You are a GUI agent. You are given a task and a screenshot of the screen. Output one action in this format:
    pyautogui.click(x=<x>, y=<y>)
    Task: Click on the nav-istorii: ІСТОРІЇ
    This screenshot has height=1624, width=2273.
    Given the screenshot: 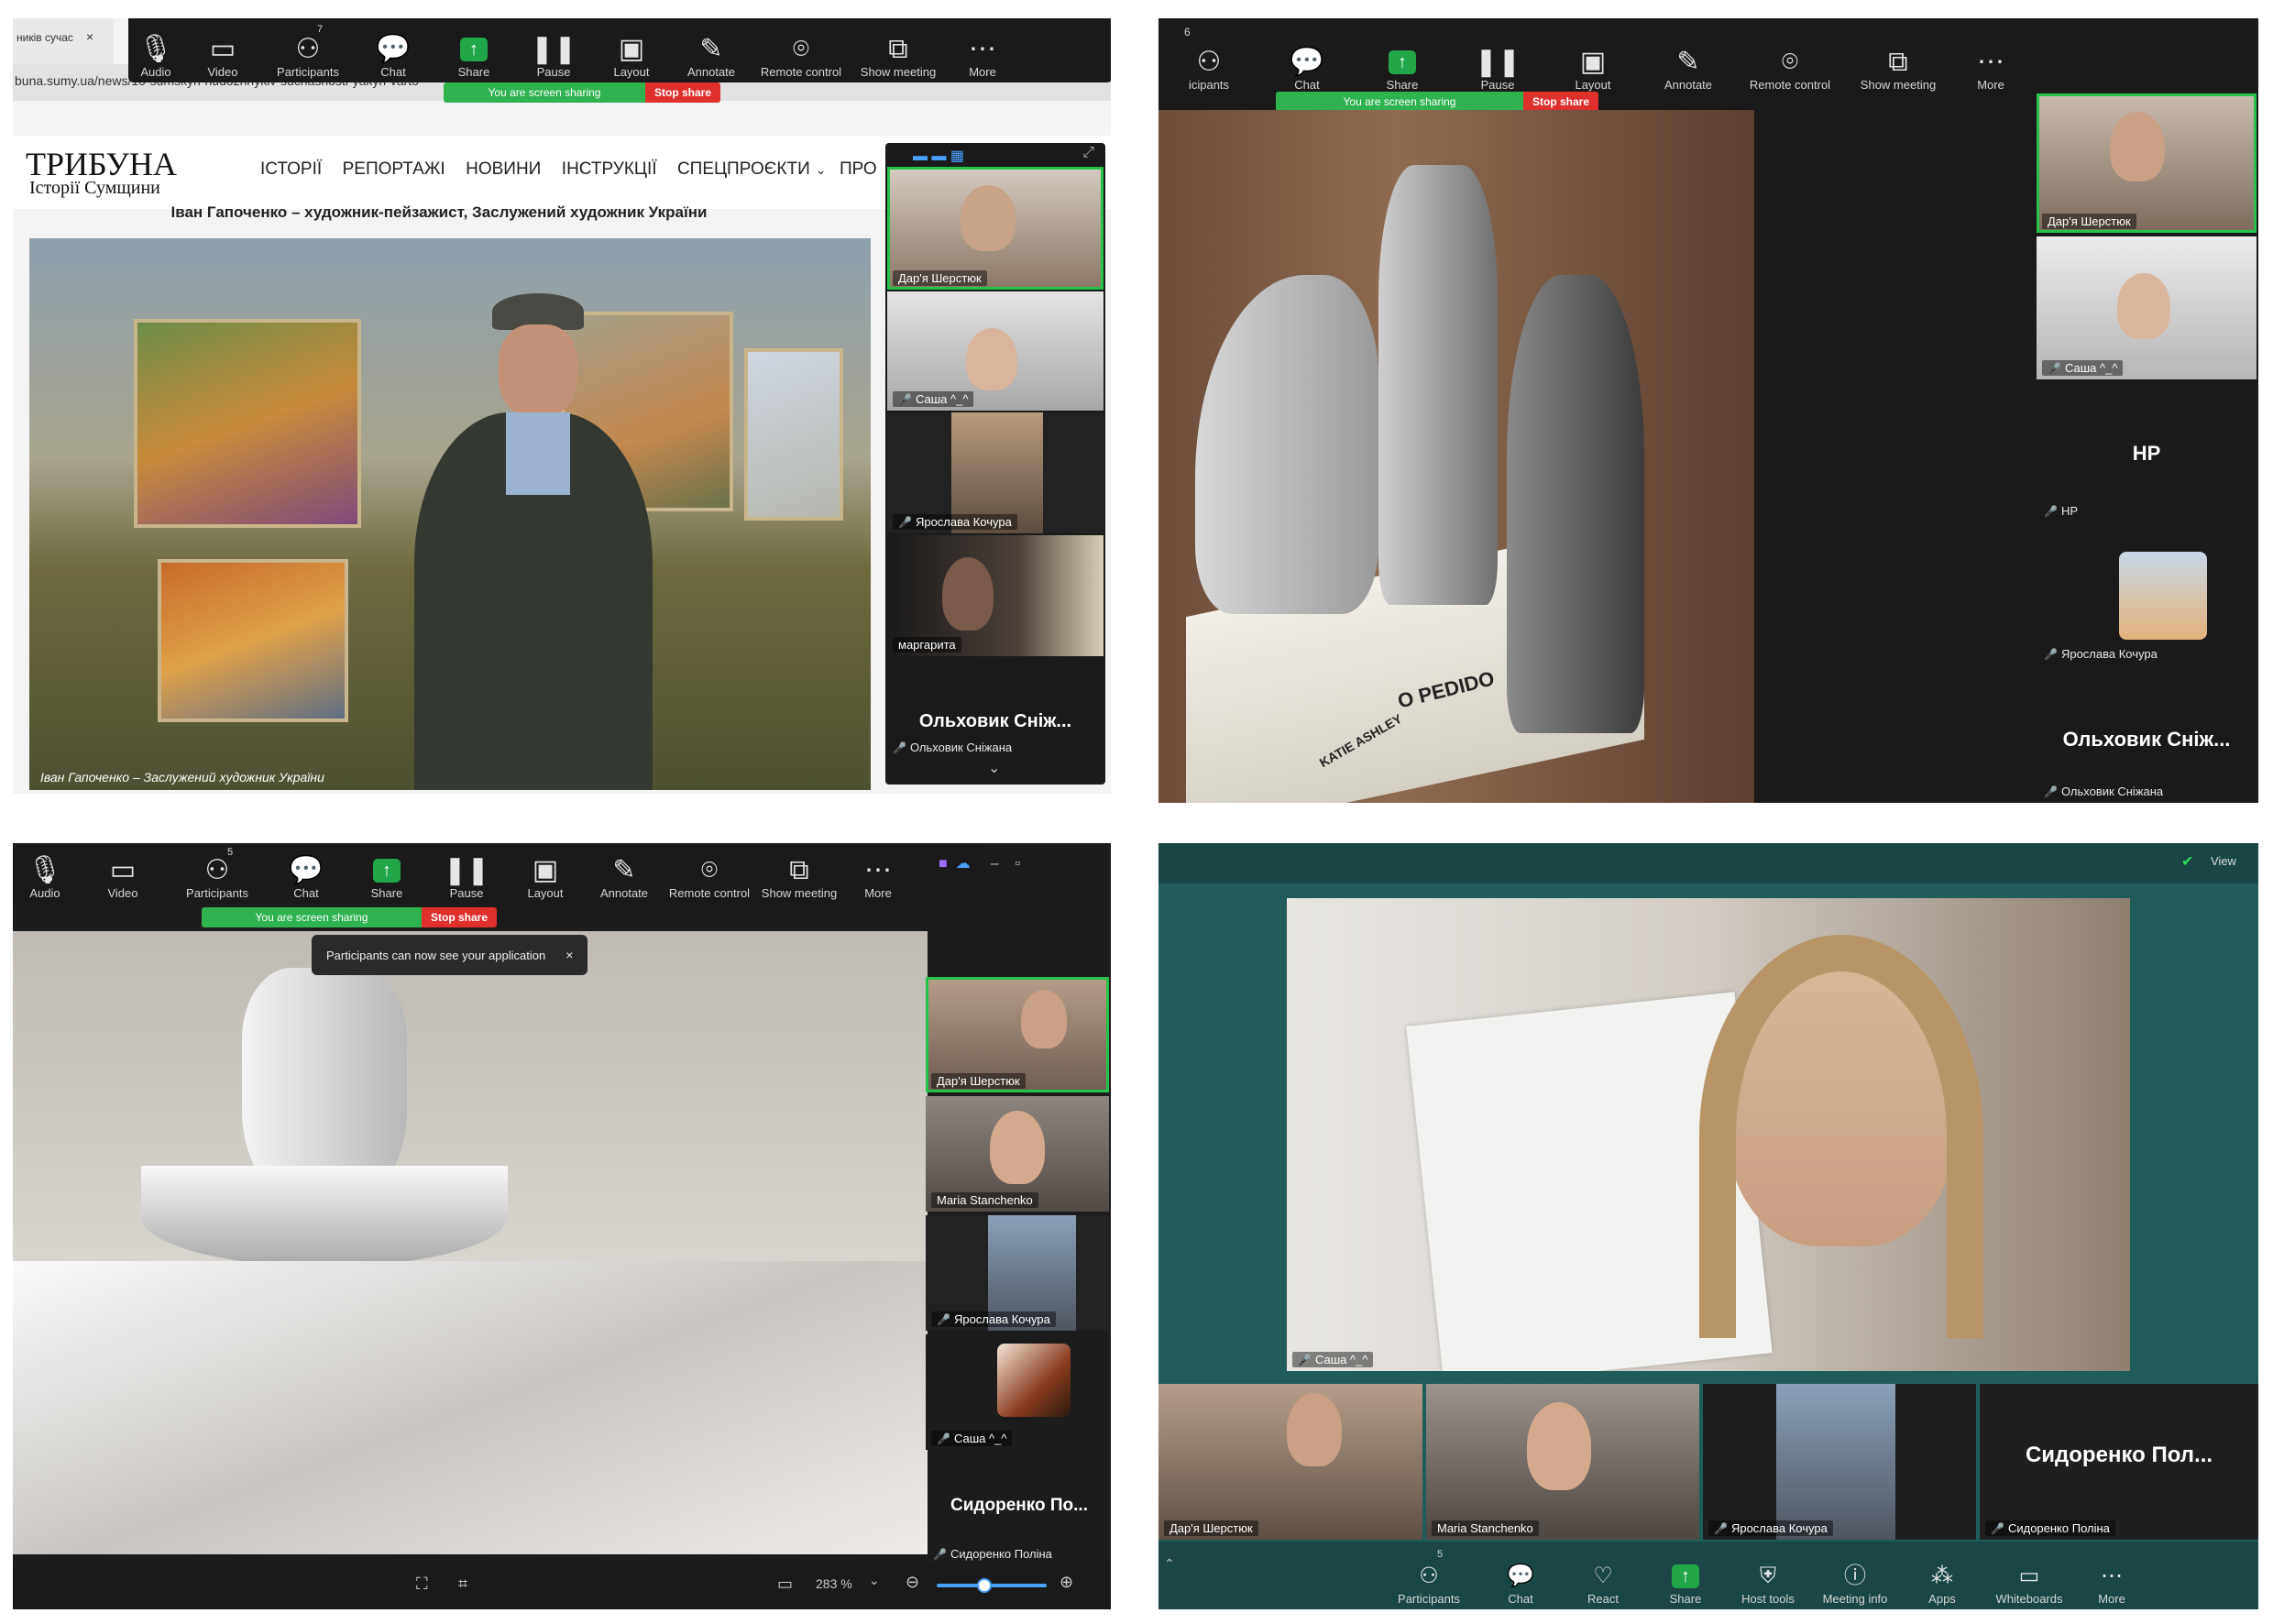 What is the action you would take?
    pyautogui.click(x=291, y=169)
    